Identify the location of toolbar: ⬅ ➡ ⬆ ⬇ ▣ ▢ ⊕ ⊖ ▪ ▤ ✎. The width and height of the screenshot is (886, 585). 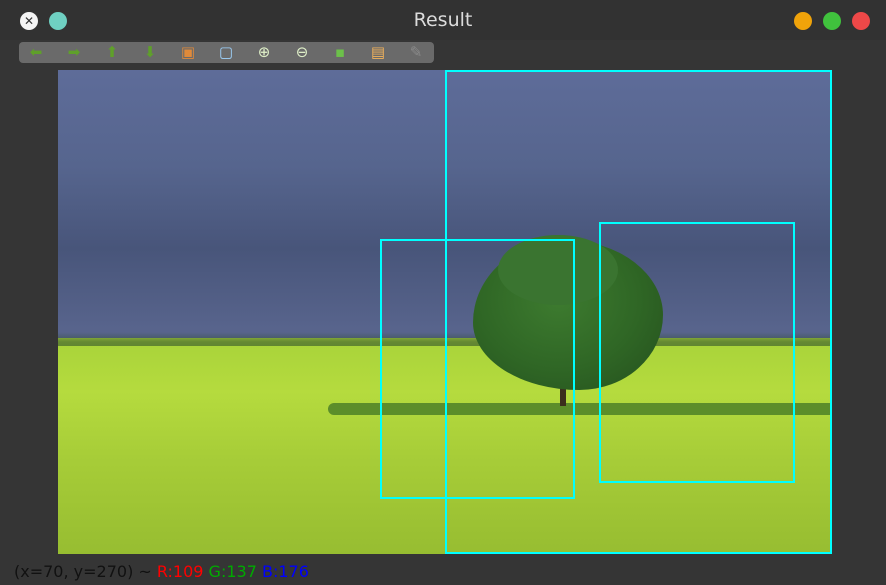
(226, 52).